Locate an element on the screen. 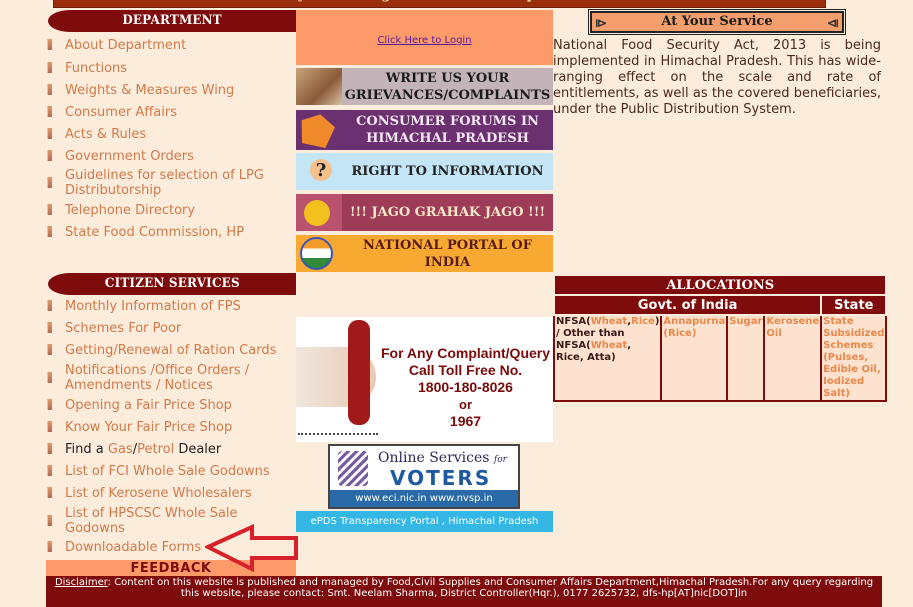  voters-line1: Online Services for is located at coordinates (442, 458).